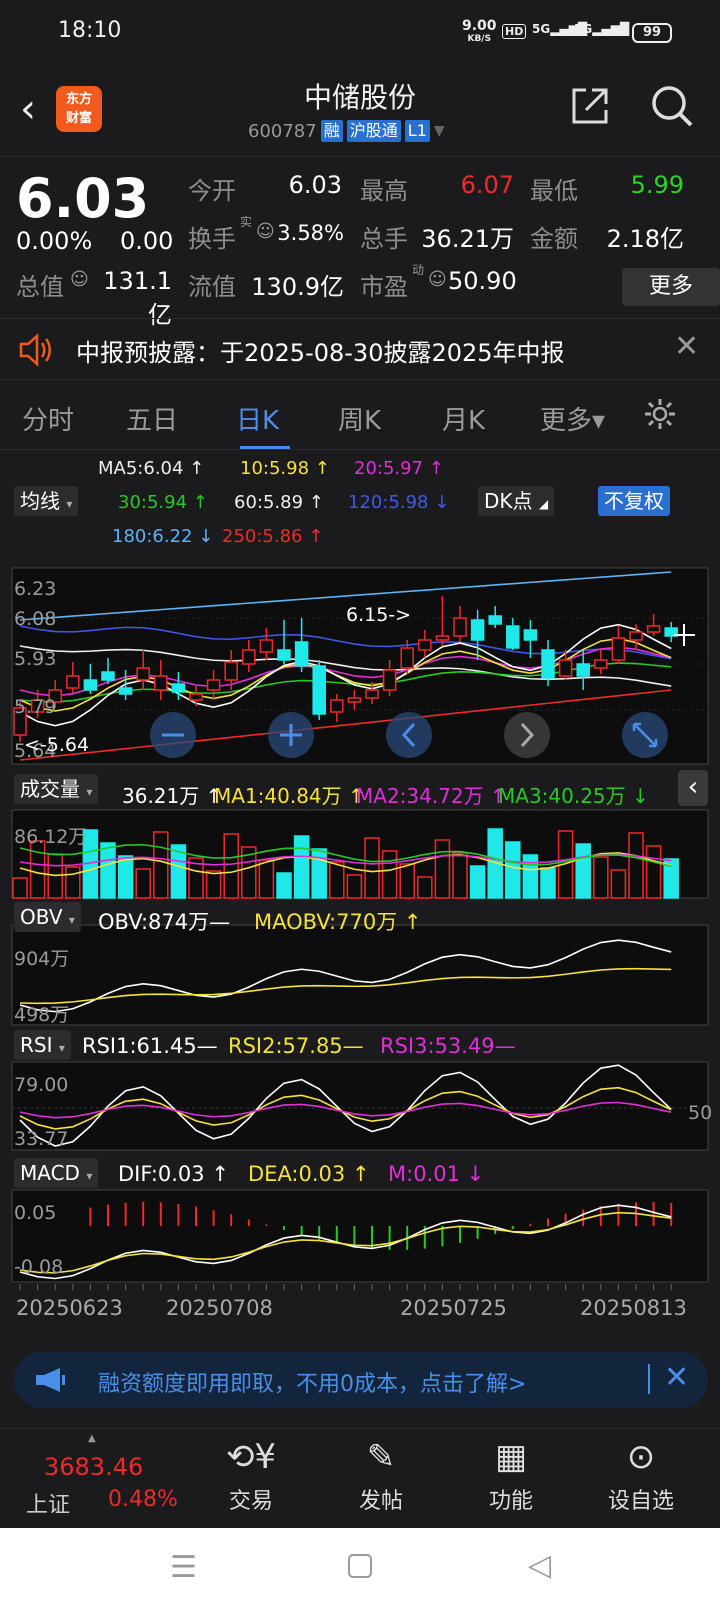  What do you see at coordinates (641, 1476) in the screenshot?
I see `add-watchlist-button: ⊙ 设自选` at bounding box center [641, 1476].